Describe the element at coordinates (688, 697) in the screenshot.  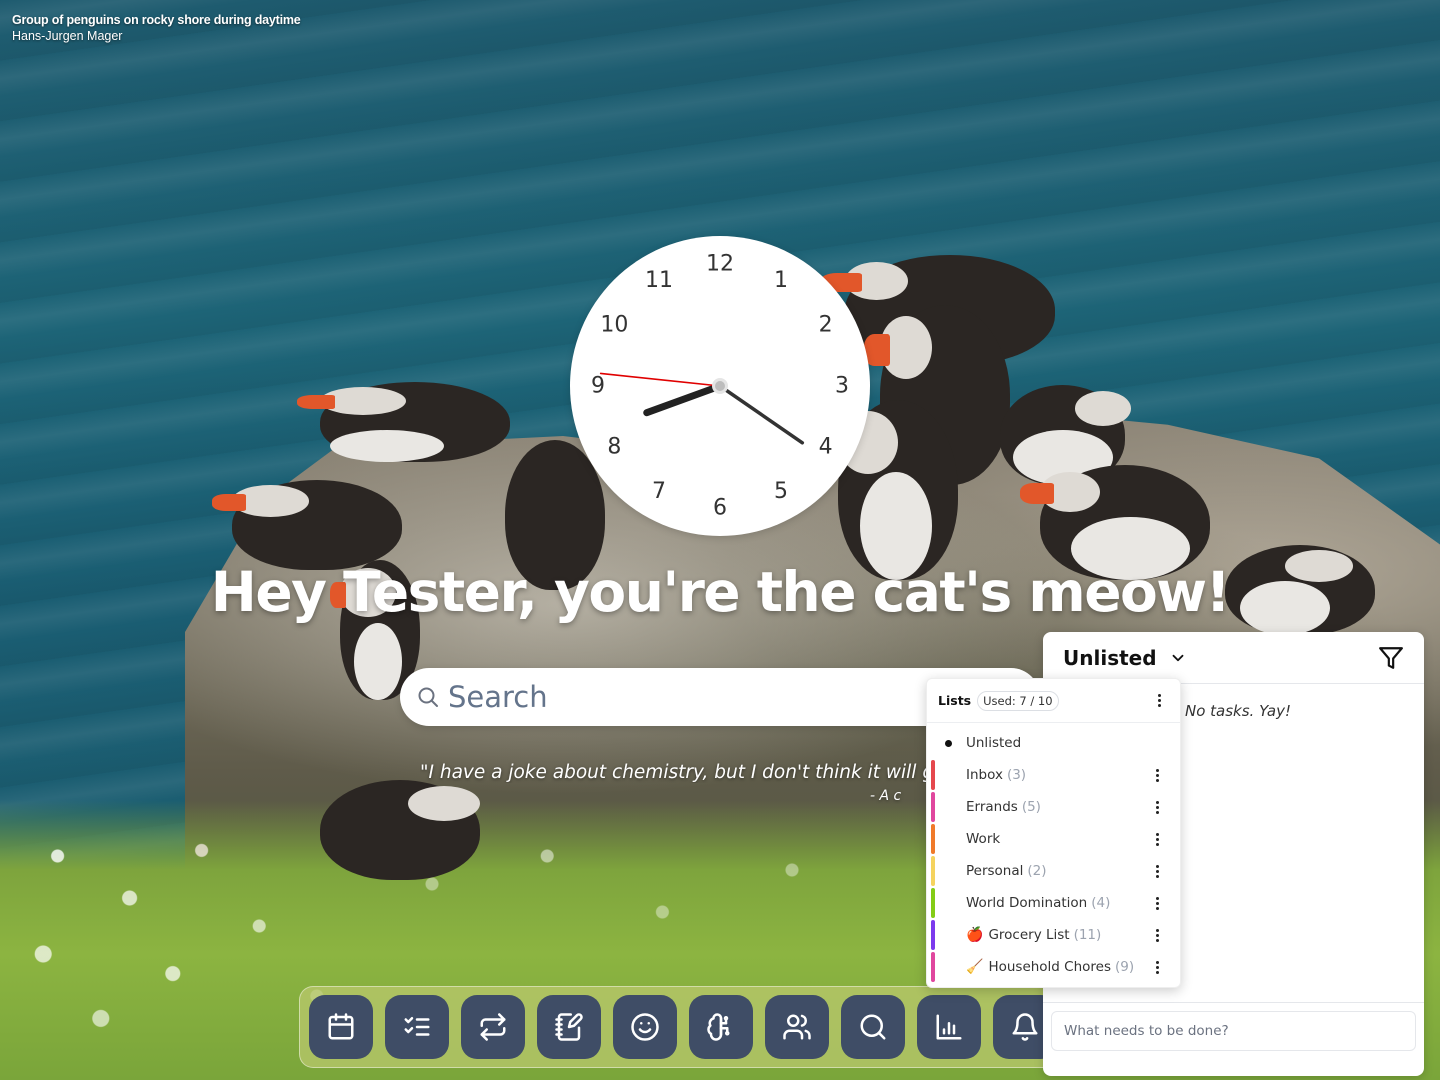
I see `search-input` at that location.